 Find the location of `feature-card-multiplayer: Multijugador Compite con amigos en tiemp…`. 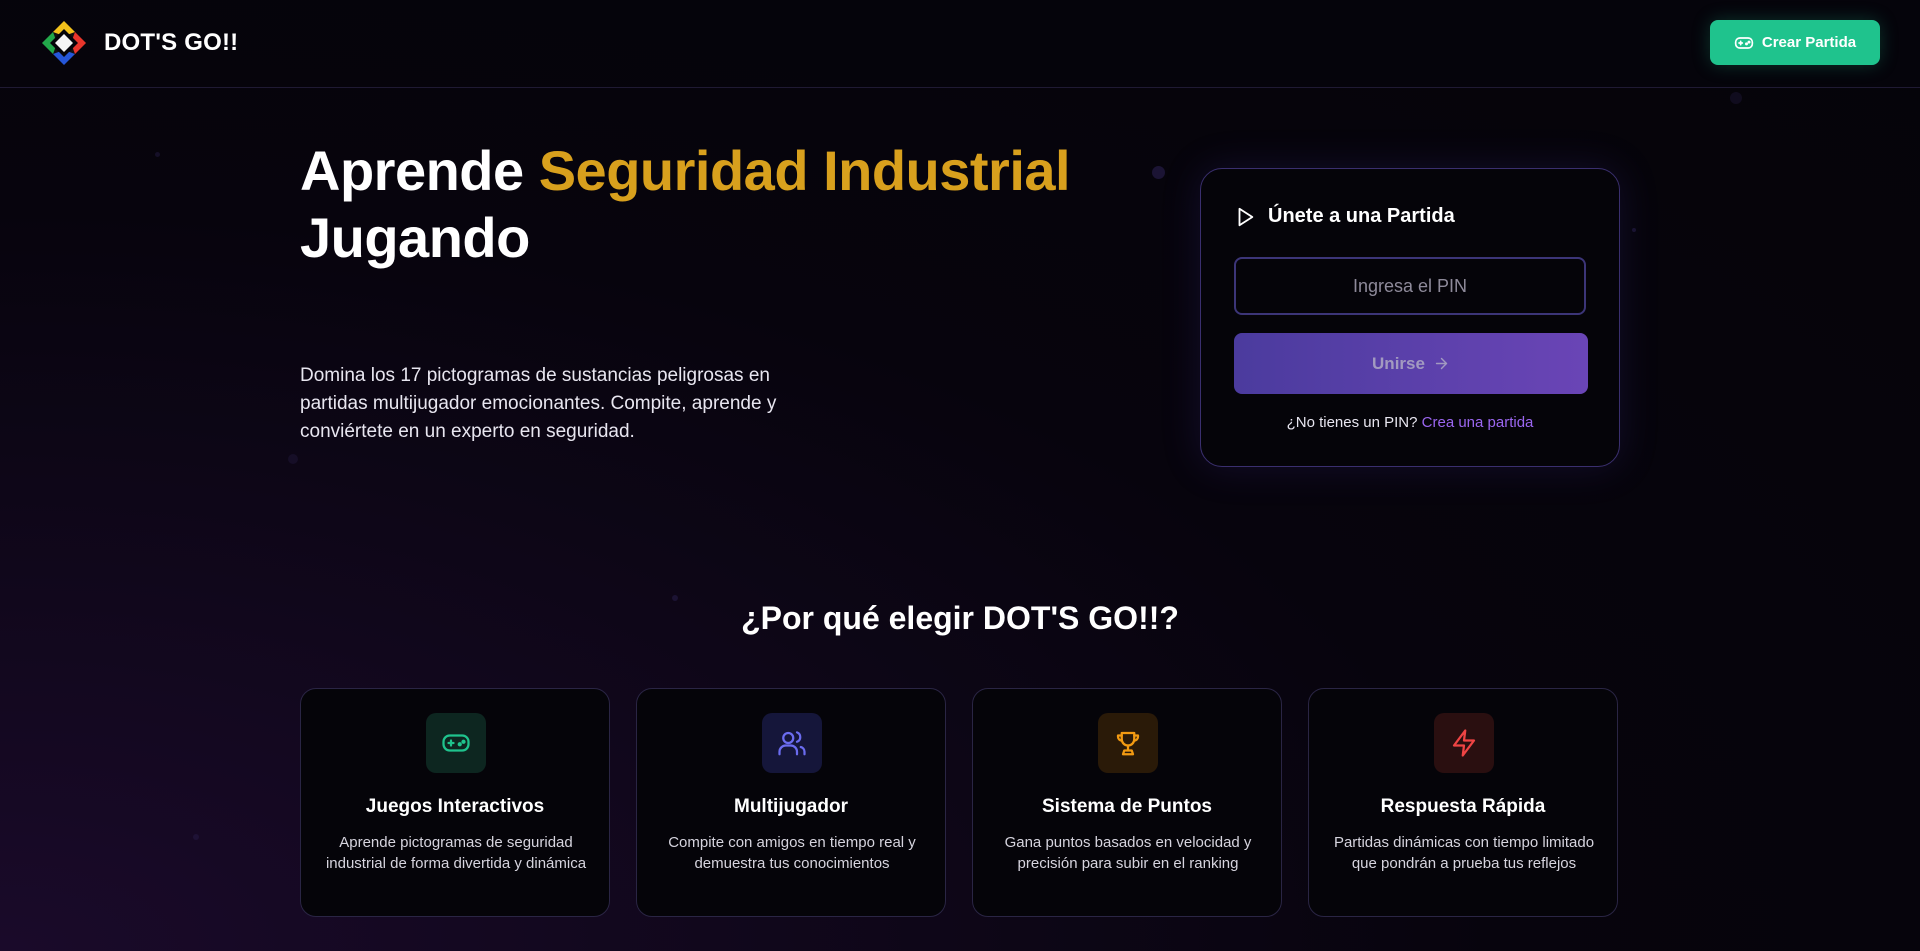

feature-card-multiplayer: Multijugador Compite con amigos en tiemp… is located at coordinates (791, 802).